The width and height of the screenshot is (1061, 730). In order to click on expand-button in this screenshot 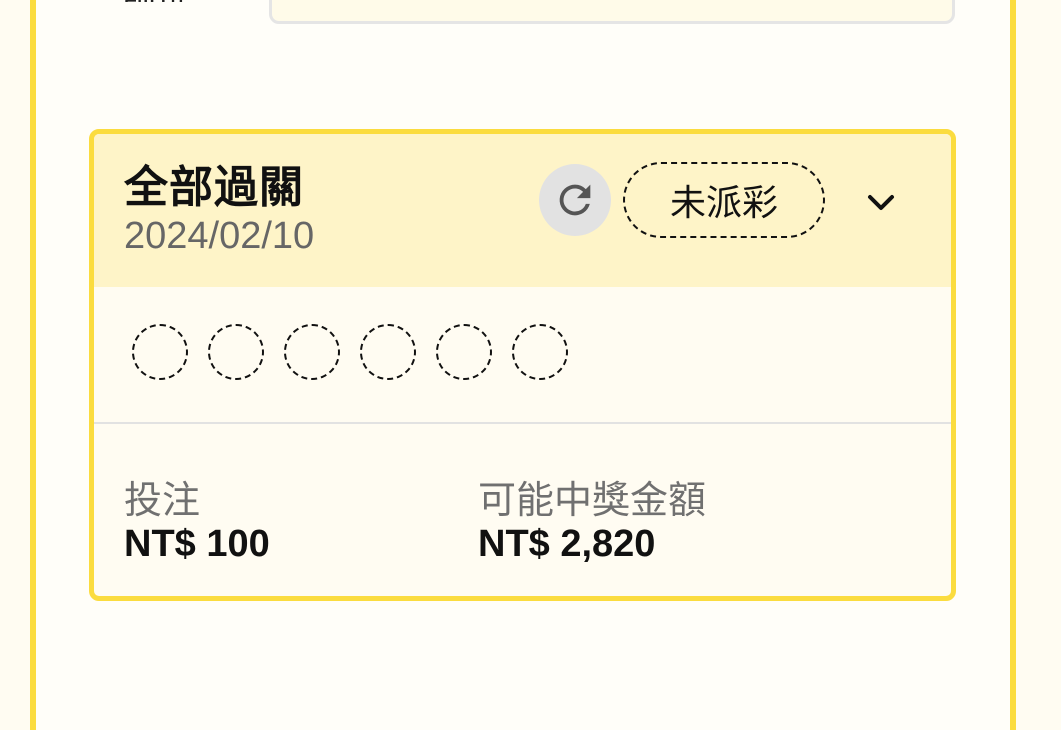, I will do `click(881, 203)`.